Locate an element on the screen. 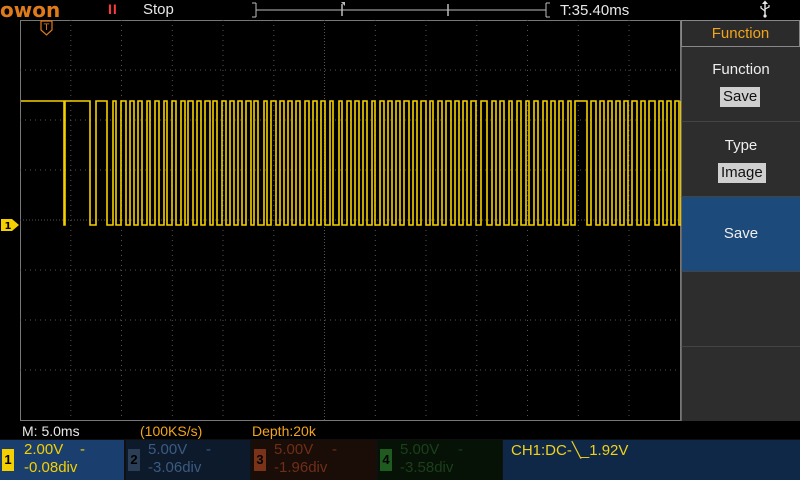 This screenshot has height=480, width=800. owon-logo: owon is located at coordinates (30, 11).